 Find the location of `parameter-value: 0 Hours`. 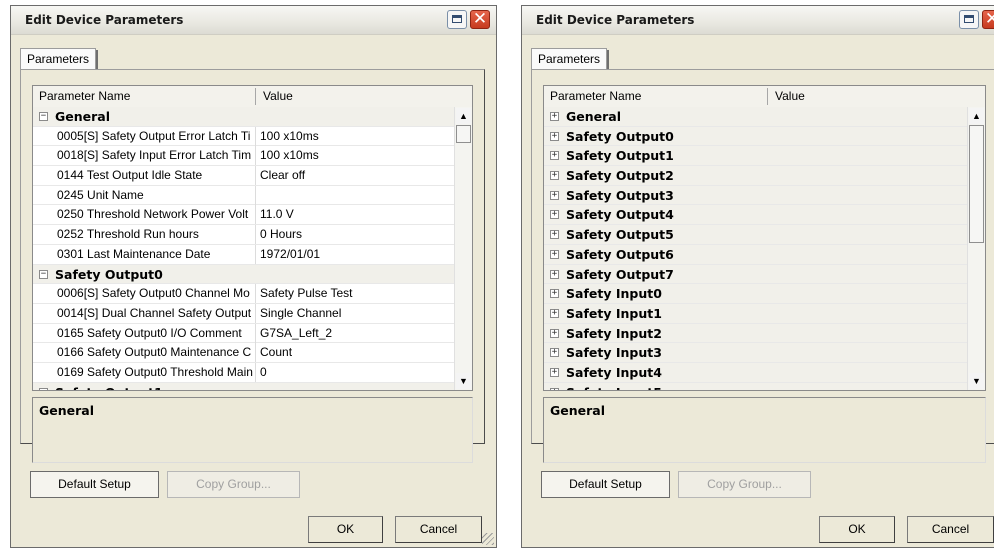

parameter-value: 0 Hours is located at coordinates (355, 235).